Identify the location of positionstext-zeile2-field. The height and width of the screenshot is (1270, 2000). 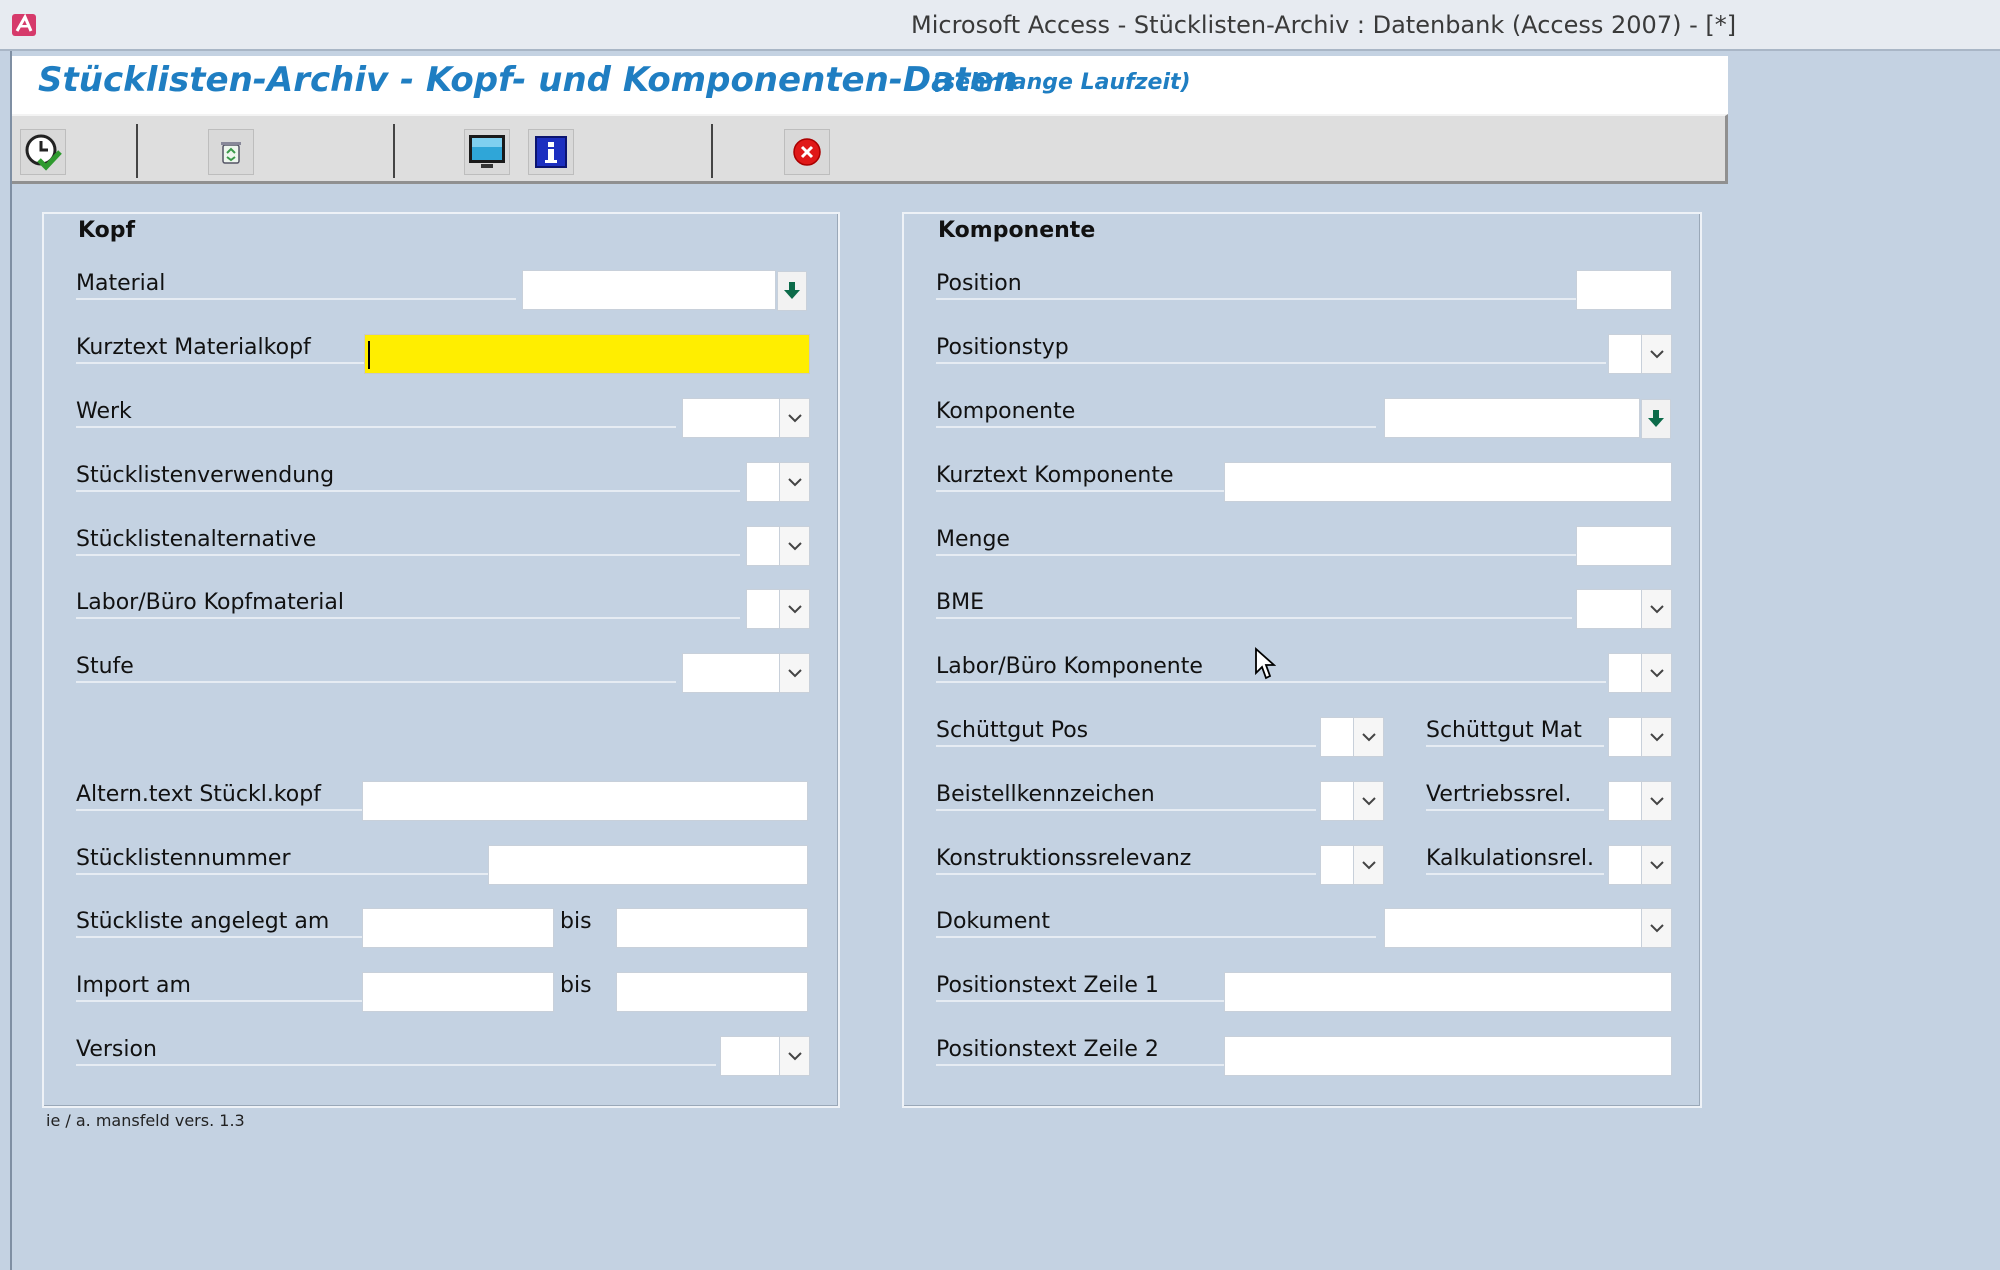
(1448, 1056).